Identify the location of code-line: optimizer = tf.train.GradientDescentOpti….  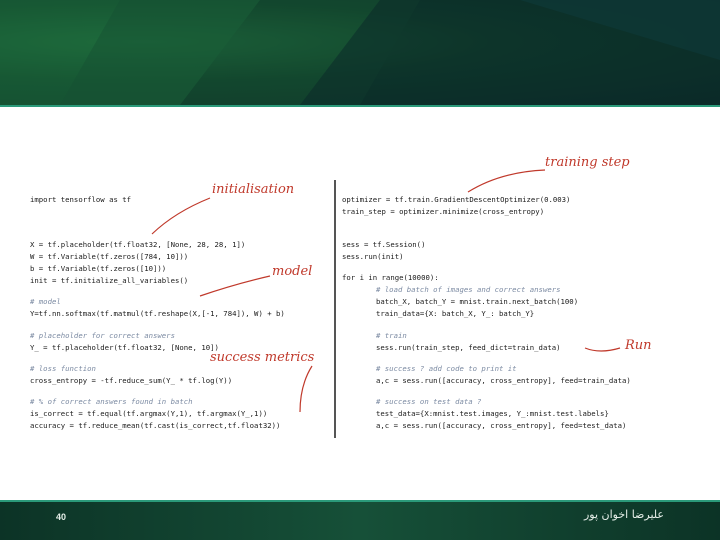
(456, 199).